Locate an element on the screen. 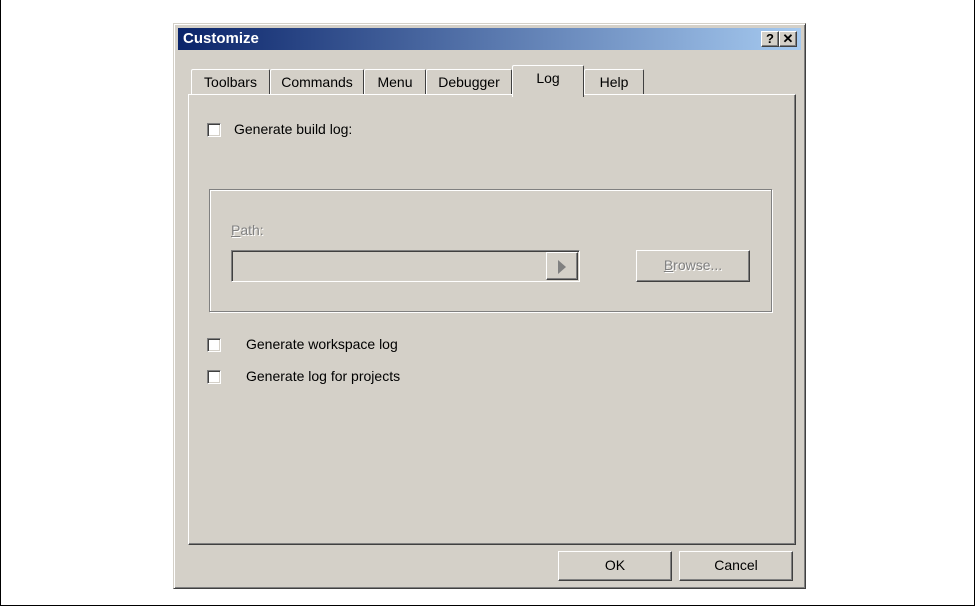 This screenshot has height=606, width=975. tab-log: Log is located at coordinates (548, 81).